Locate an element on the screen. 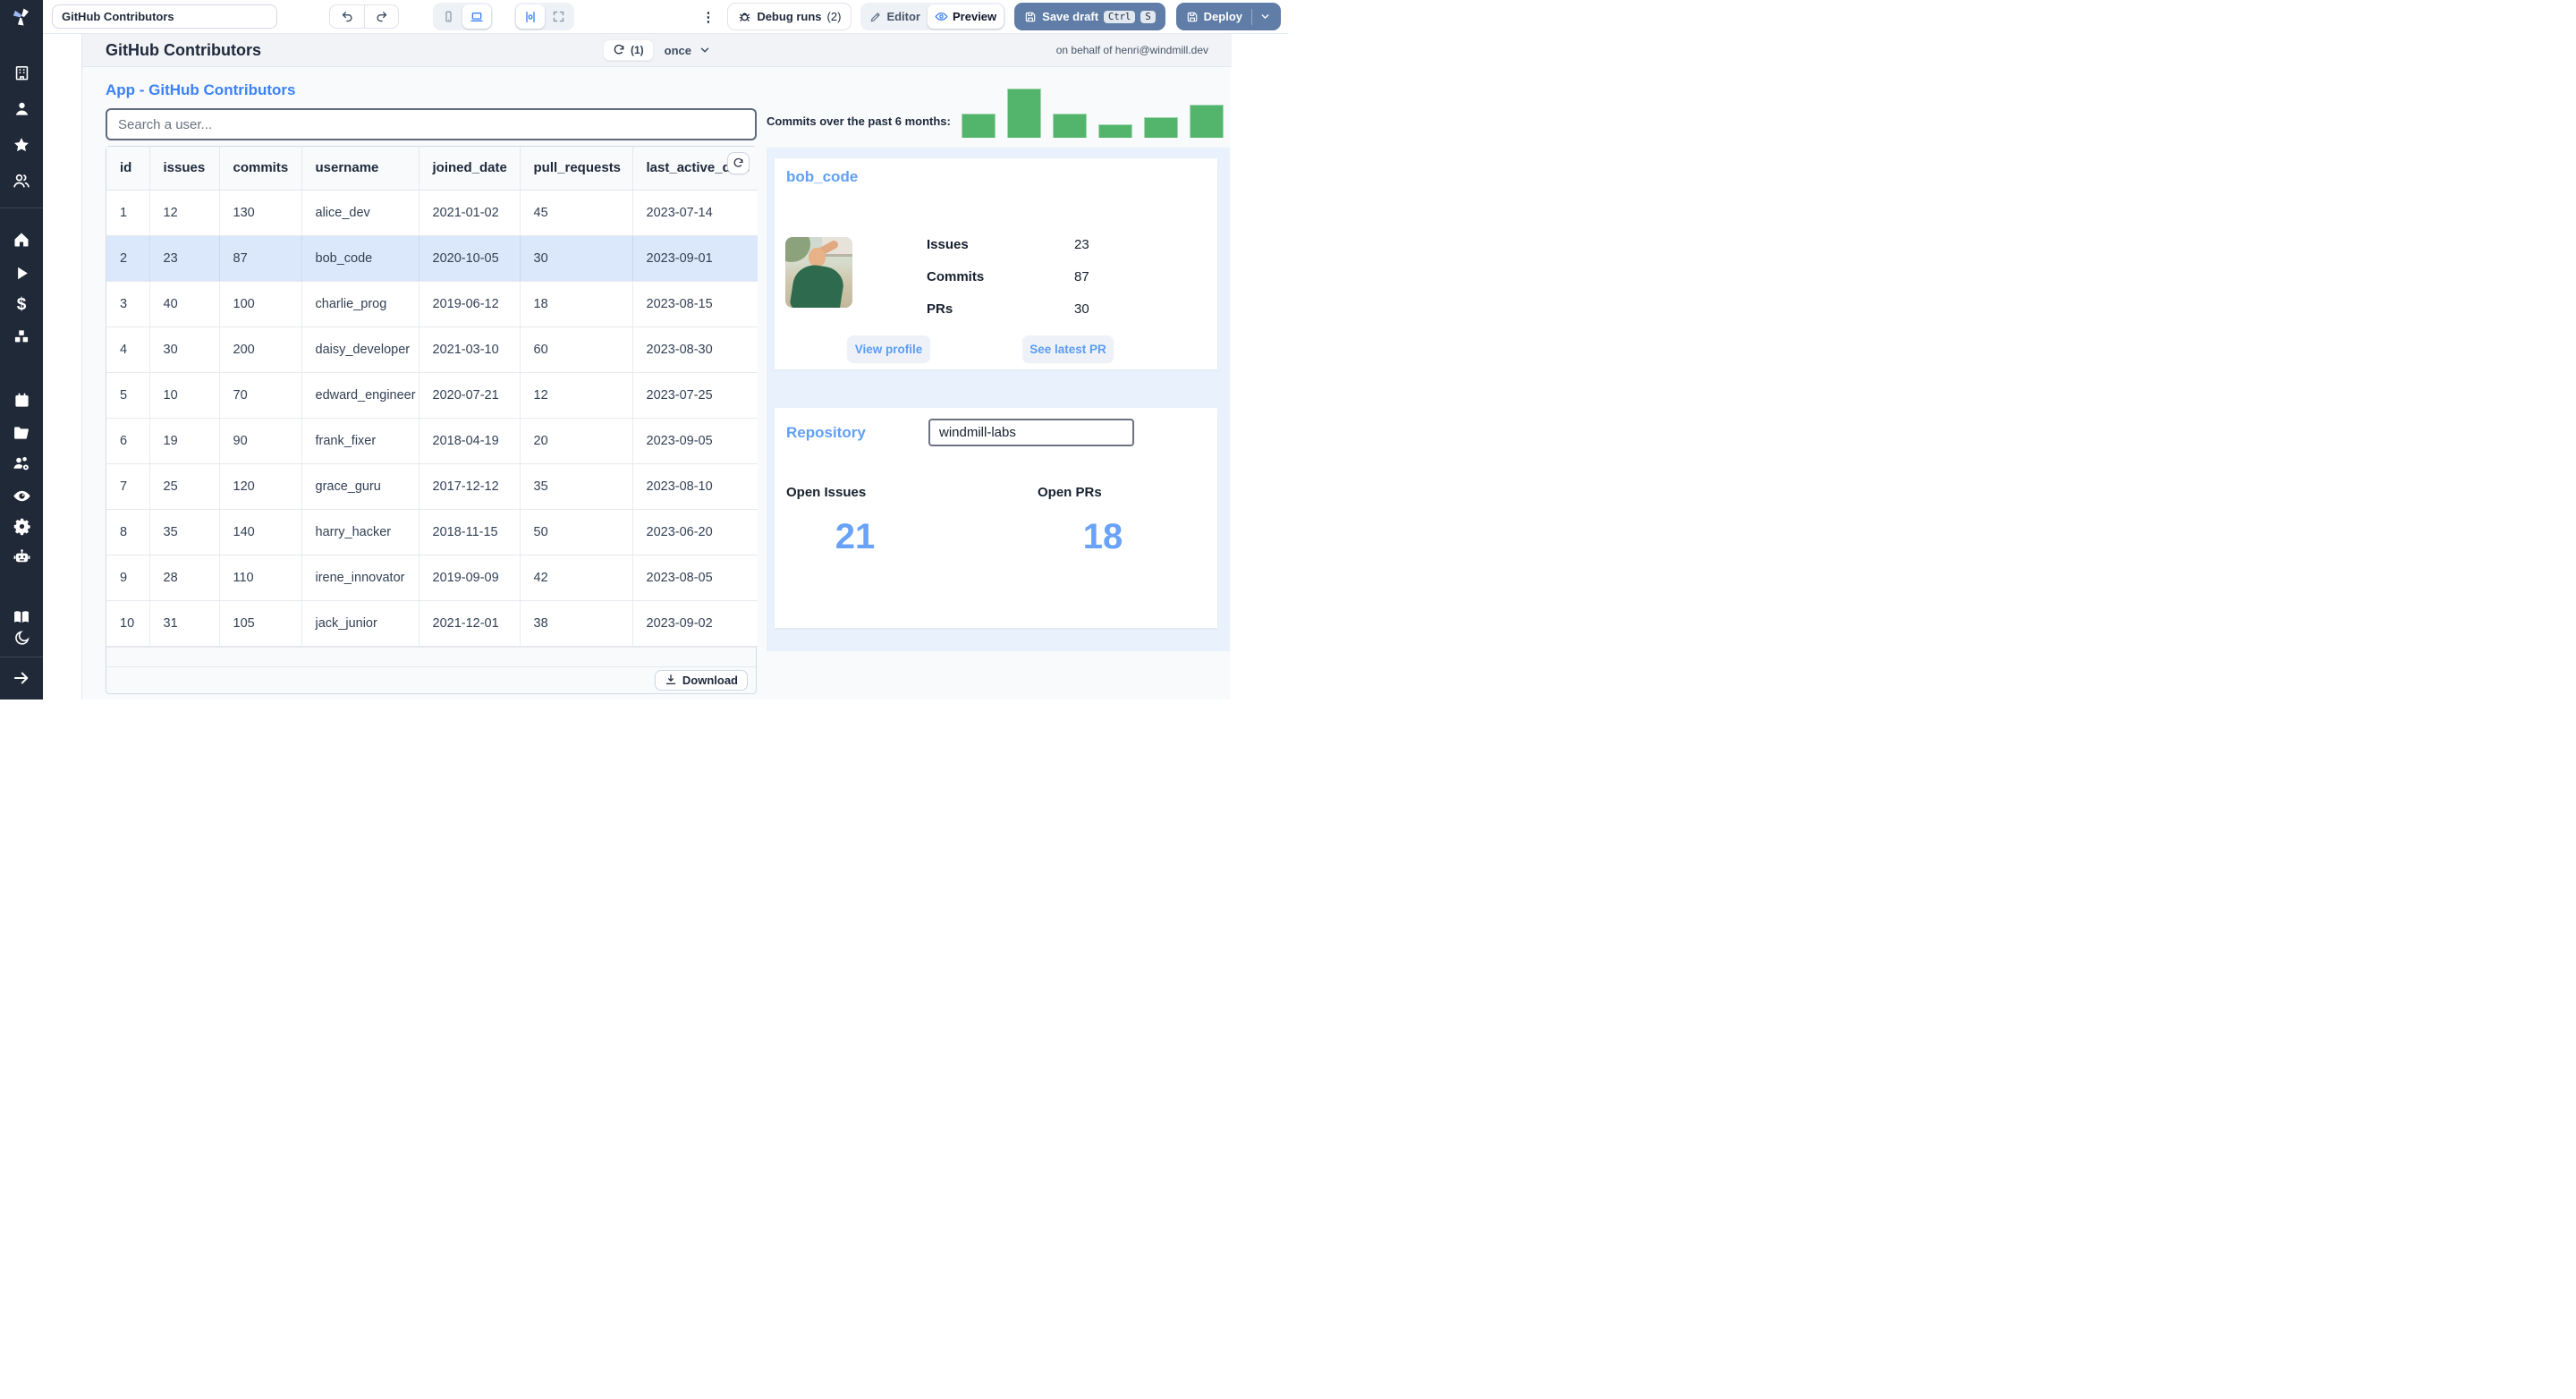 This screenshot has height=1399, width=2576. table-row: 3 40 100 charlie_prog 2019-06-12 18 2023-08-15 is located at coordinates (432, 304).